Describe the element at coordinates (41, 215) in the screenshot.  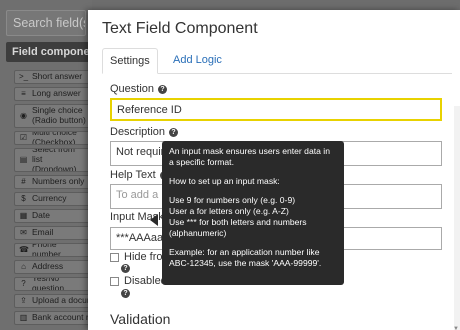
I see `component-label: Date` at that location.